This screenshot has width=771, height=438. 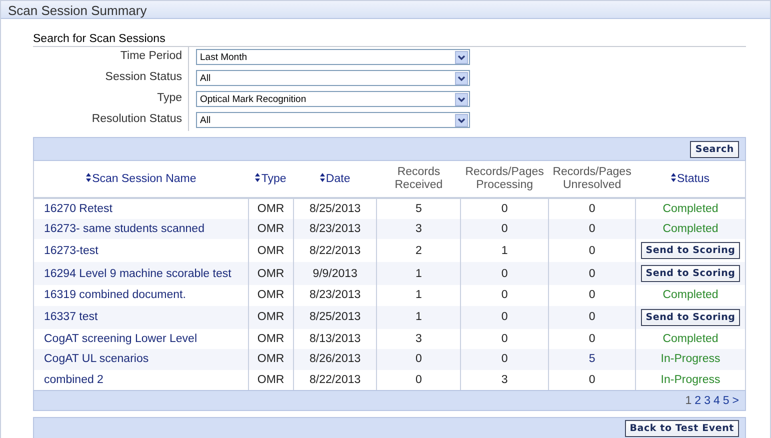 What do you see at coordinates (418, 179) in the screenshot?
I see `column-header: Records Received` at bounding box center [418, 179].